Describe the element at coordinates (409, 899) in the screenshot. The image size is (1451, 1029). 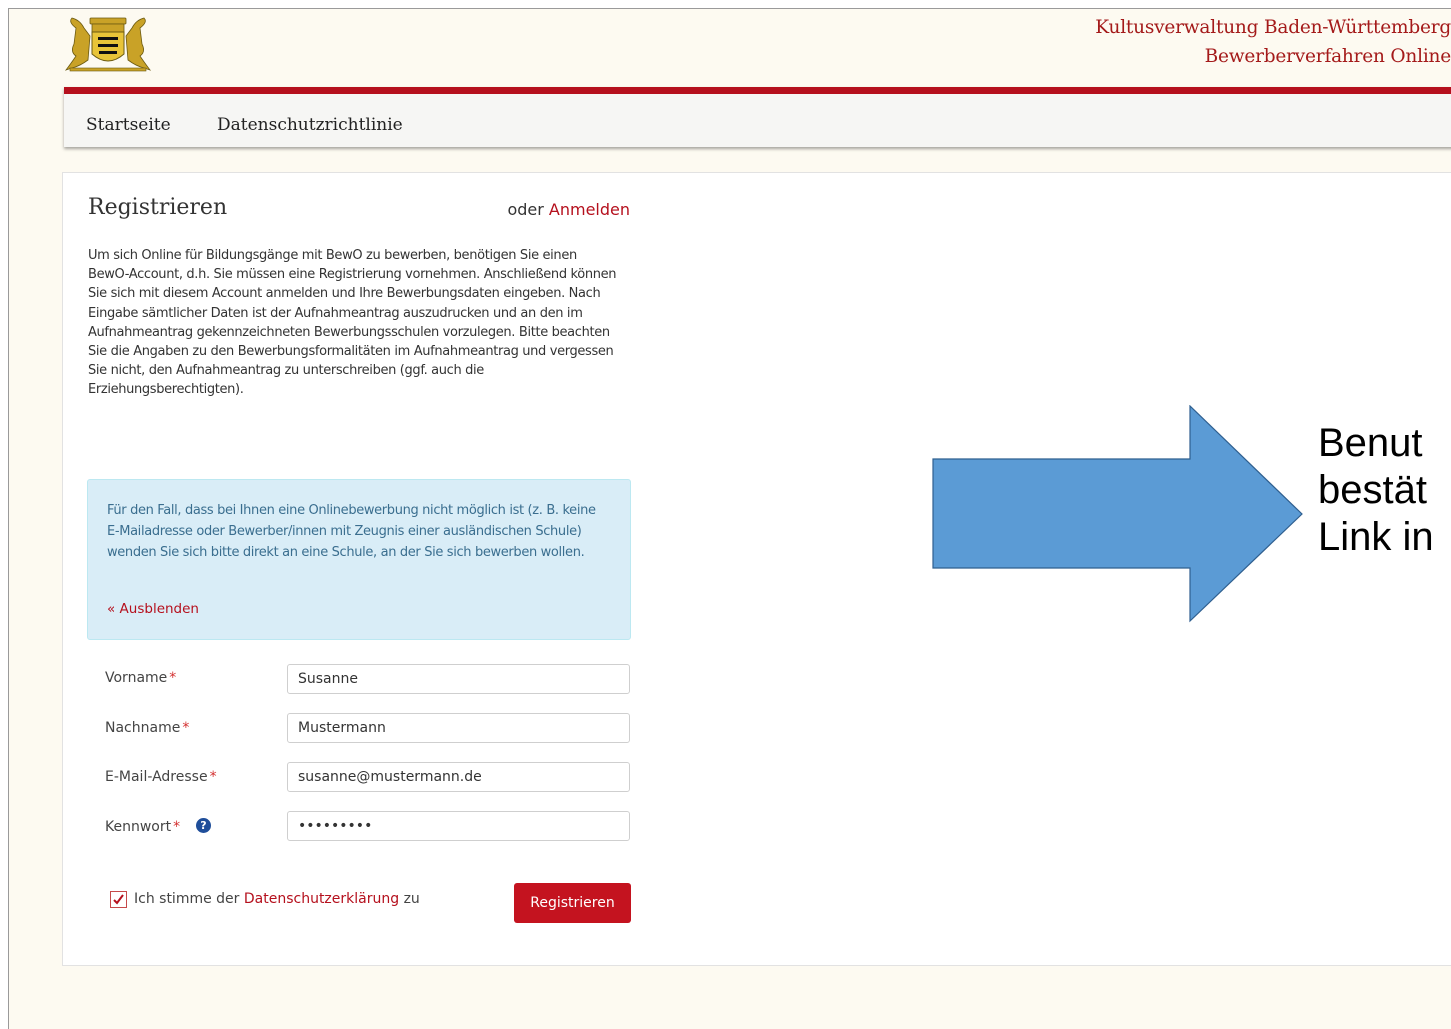
I see `consent-suffix: zu` at that location.